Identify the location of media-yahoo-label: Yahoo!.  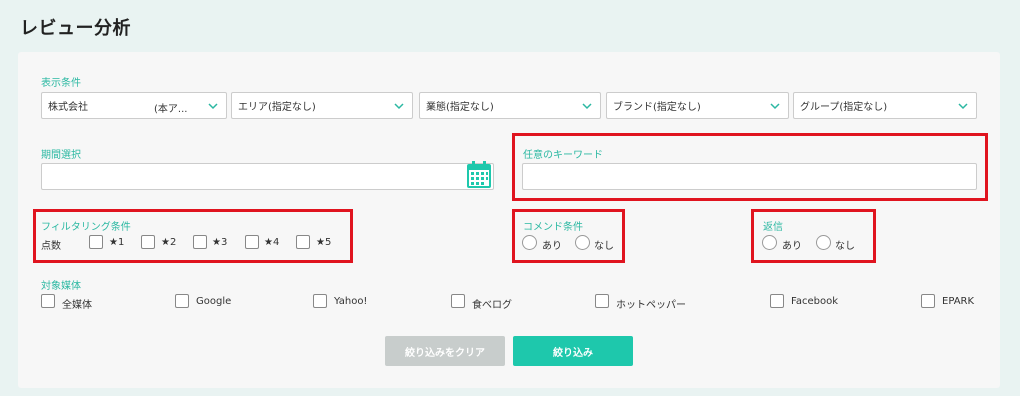
(351, 301).